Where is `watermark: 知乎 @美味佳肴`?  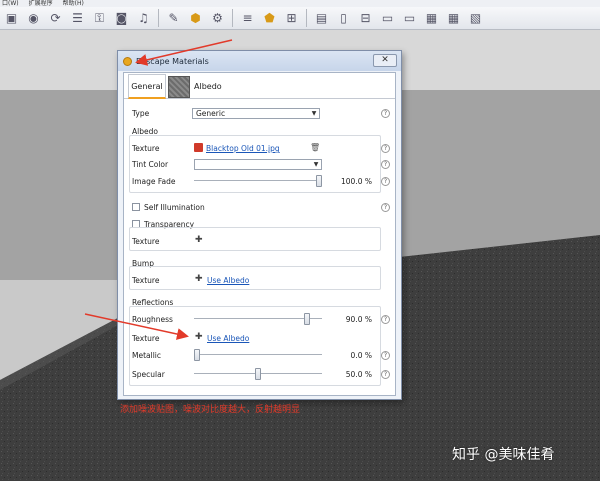 watermark: 知乎 @美味佳肴 is located at coordinates (503, 455).